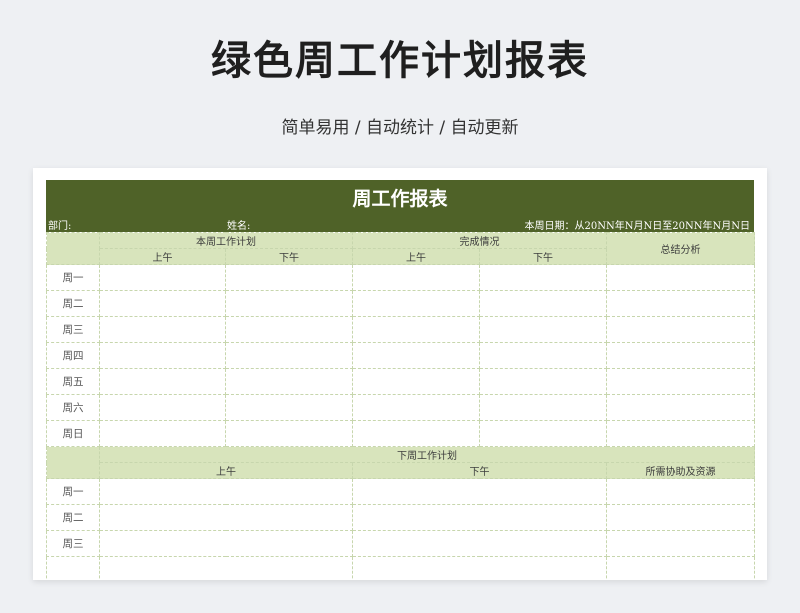 This screenshot has width=800, height=613. I want to click on next-am-header: 上午, so click(226, 470).